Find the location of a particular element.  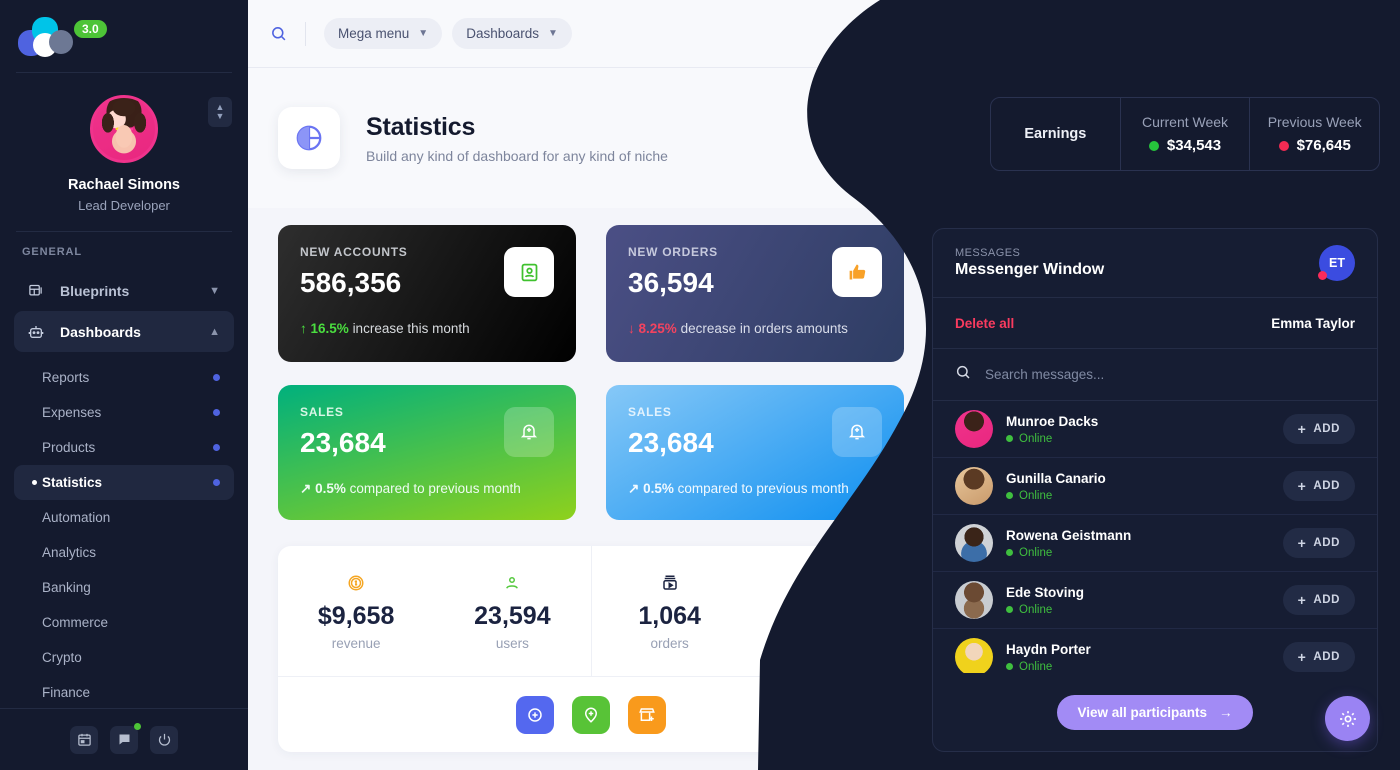

dashboards-menu-button: Dashboards ▼ is located at coordinates (512, 33).